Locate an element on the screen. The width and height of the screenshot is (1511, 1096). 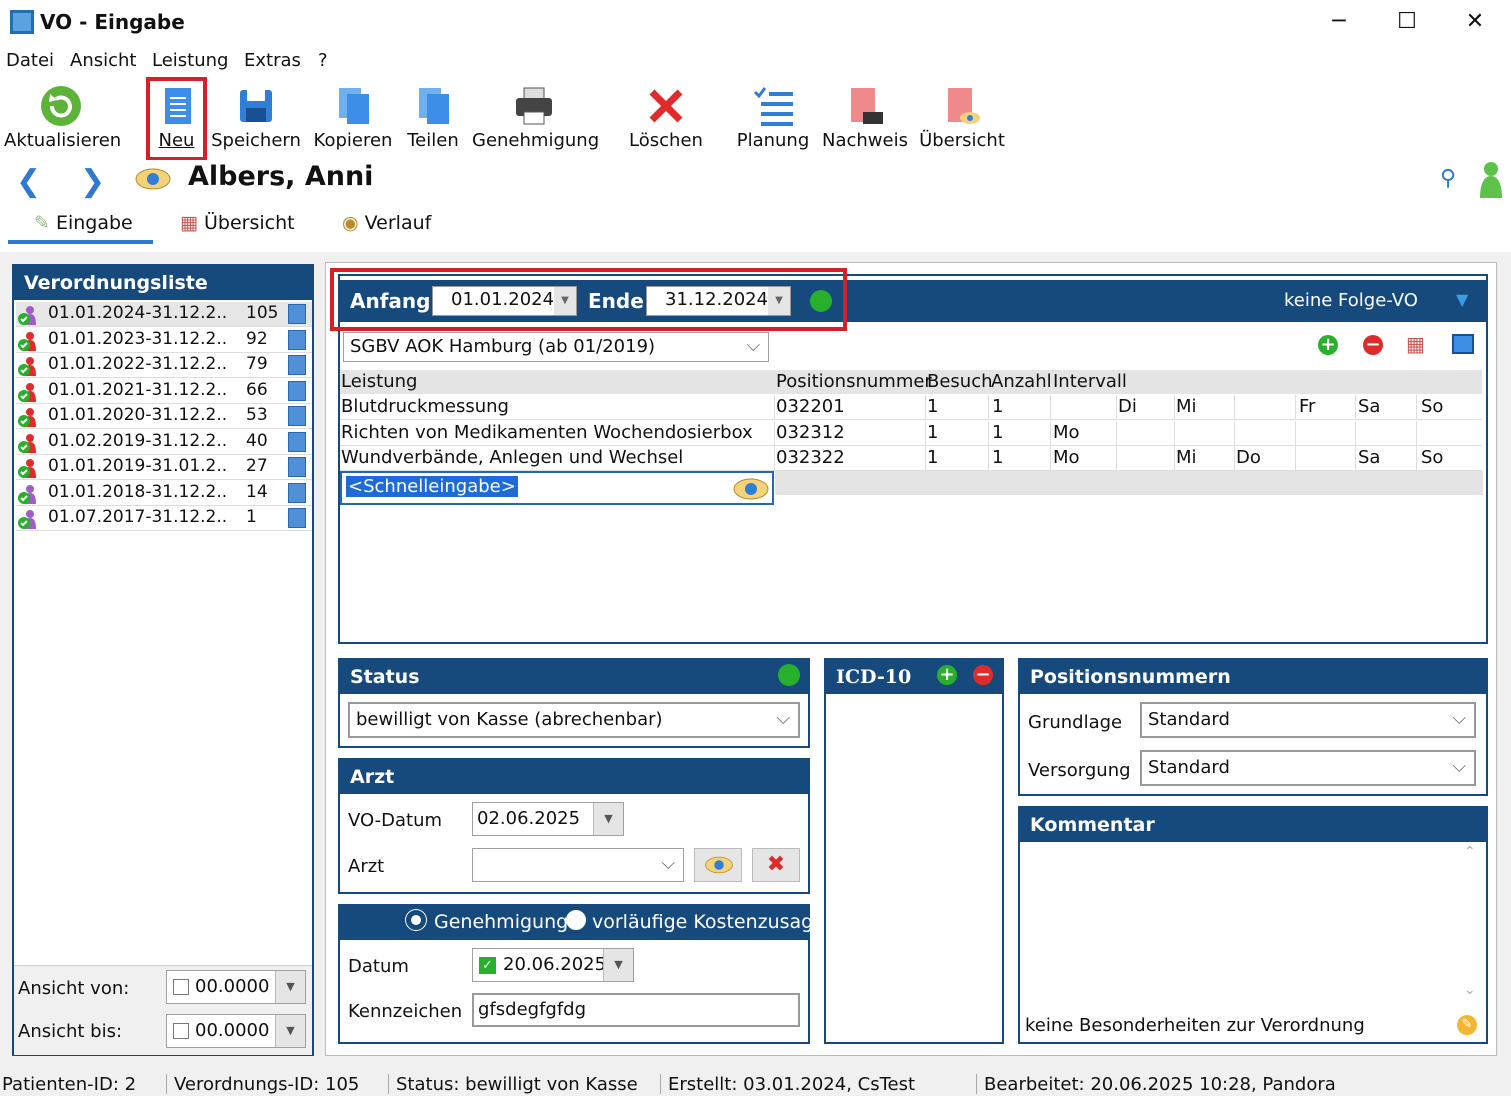
vo-list-item: 01.01.2020-31.12.2.. 53 is located at coordinates (164, 416).